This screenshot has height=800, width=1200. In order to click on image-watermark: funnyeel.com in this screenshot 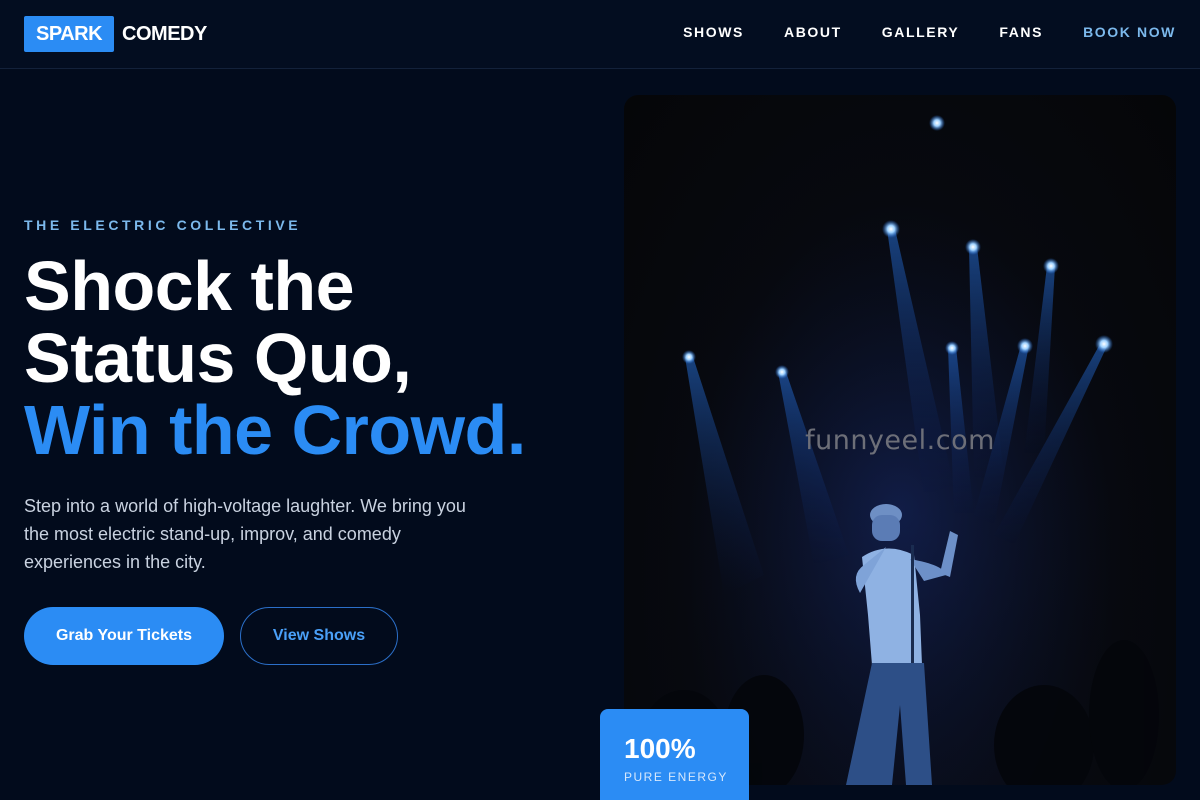, I will do `click(900, 440)`.